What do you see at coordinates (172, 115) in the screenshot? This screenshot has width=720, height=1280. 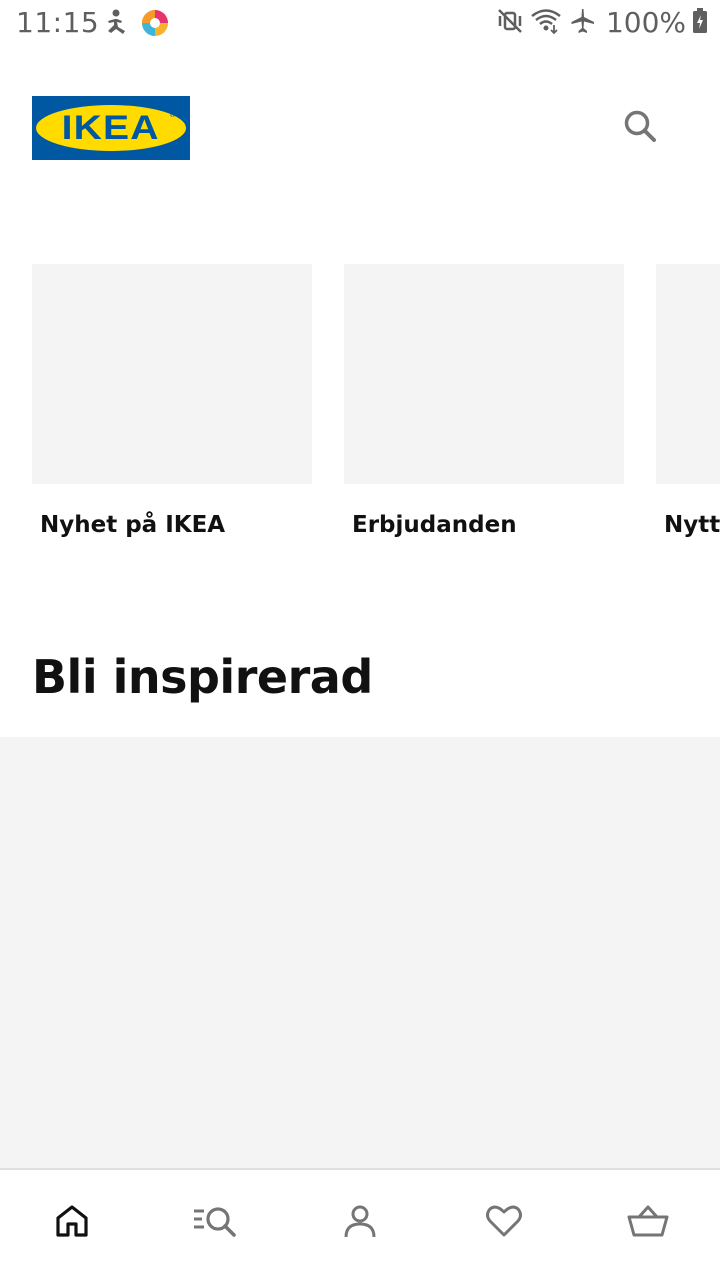 I see `registered-mark: ®` at bounding box center [172, 115].